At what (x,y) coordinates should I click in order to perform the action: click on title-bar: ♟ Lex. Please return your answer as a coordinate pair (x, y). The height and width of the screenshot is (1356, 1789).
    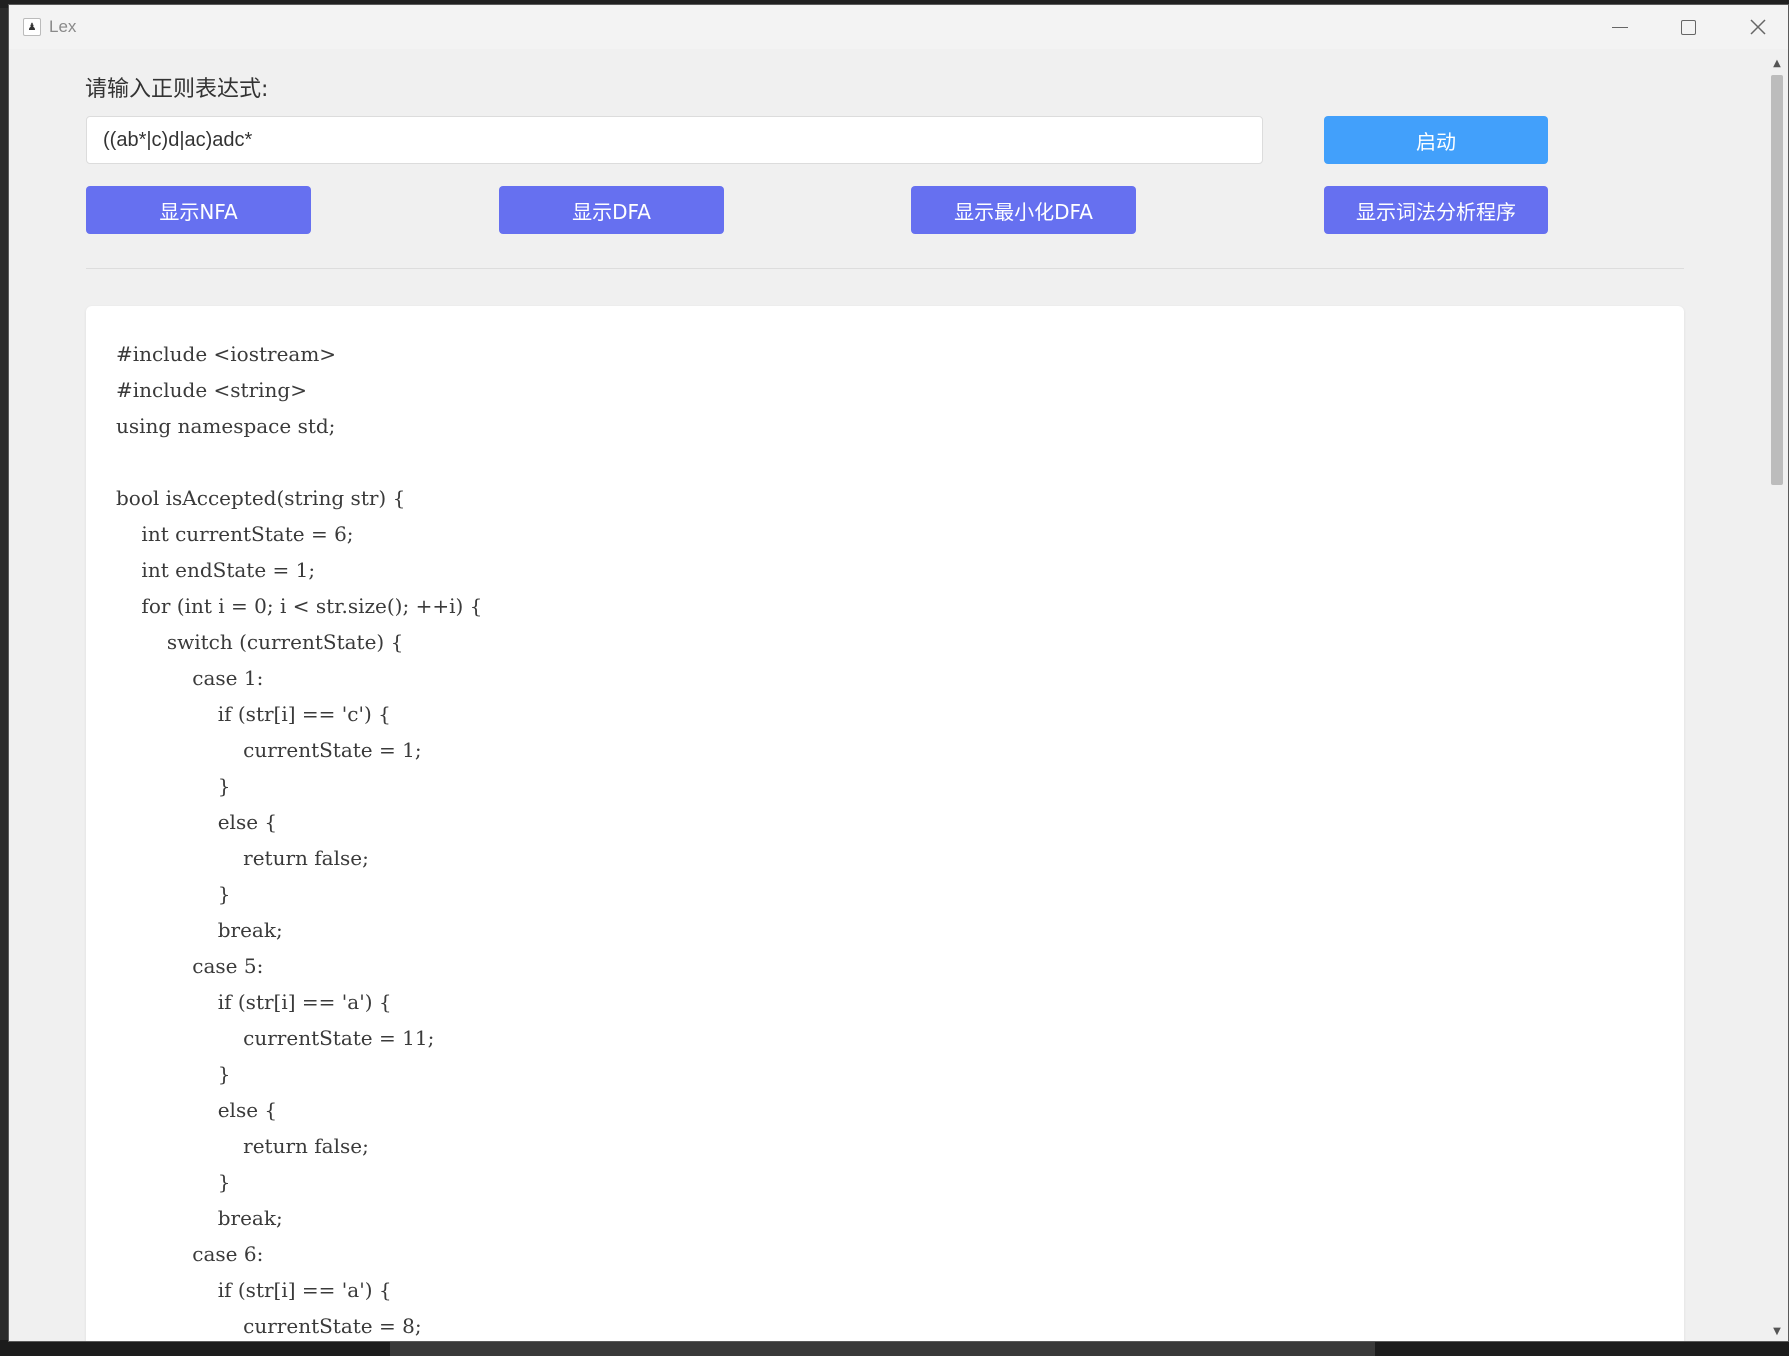
    Looking at the image, I should click on (898, 27).